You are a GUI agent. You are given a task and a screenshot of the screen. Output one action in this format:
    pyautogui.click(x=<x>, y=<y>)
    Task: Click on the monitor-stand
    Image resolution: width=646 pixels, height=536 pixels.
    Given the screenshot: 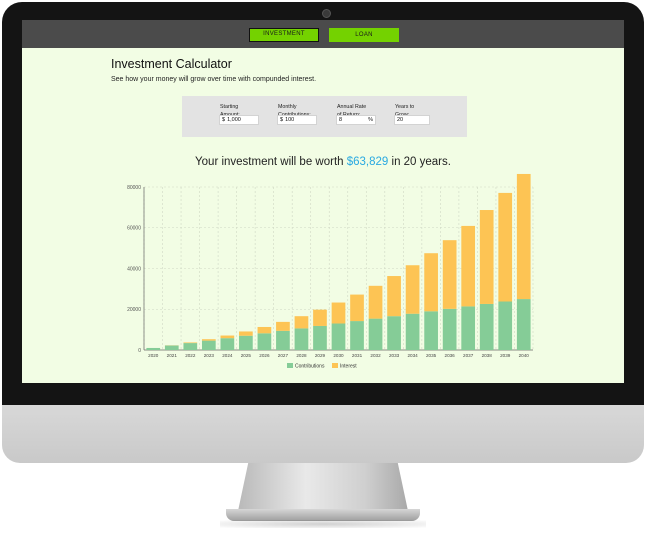 What is the action you would take?
    pyautogui.click(x=323, y=487)
    